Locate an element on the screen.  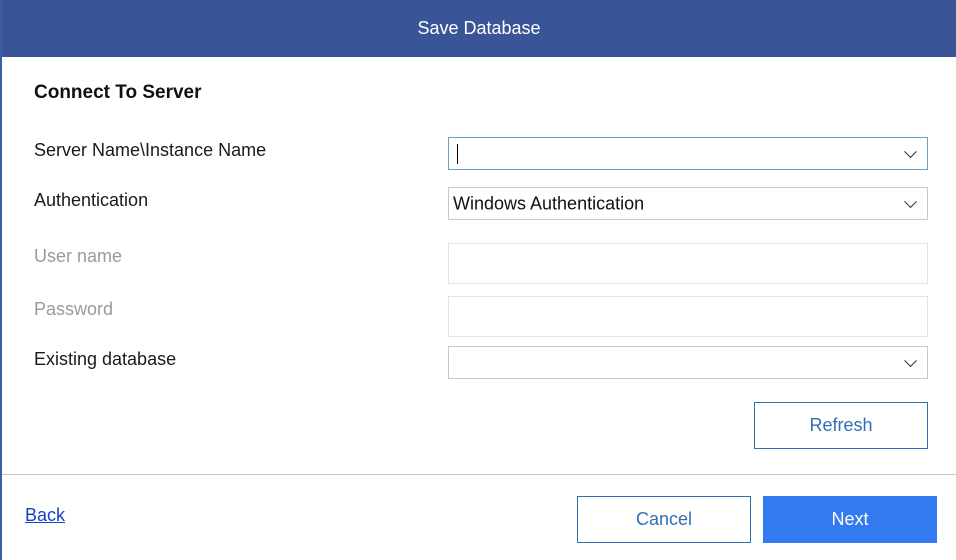
existing-database-select is located at coordinates (688, 362).